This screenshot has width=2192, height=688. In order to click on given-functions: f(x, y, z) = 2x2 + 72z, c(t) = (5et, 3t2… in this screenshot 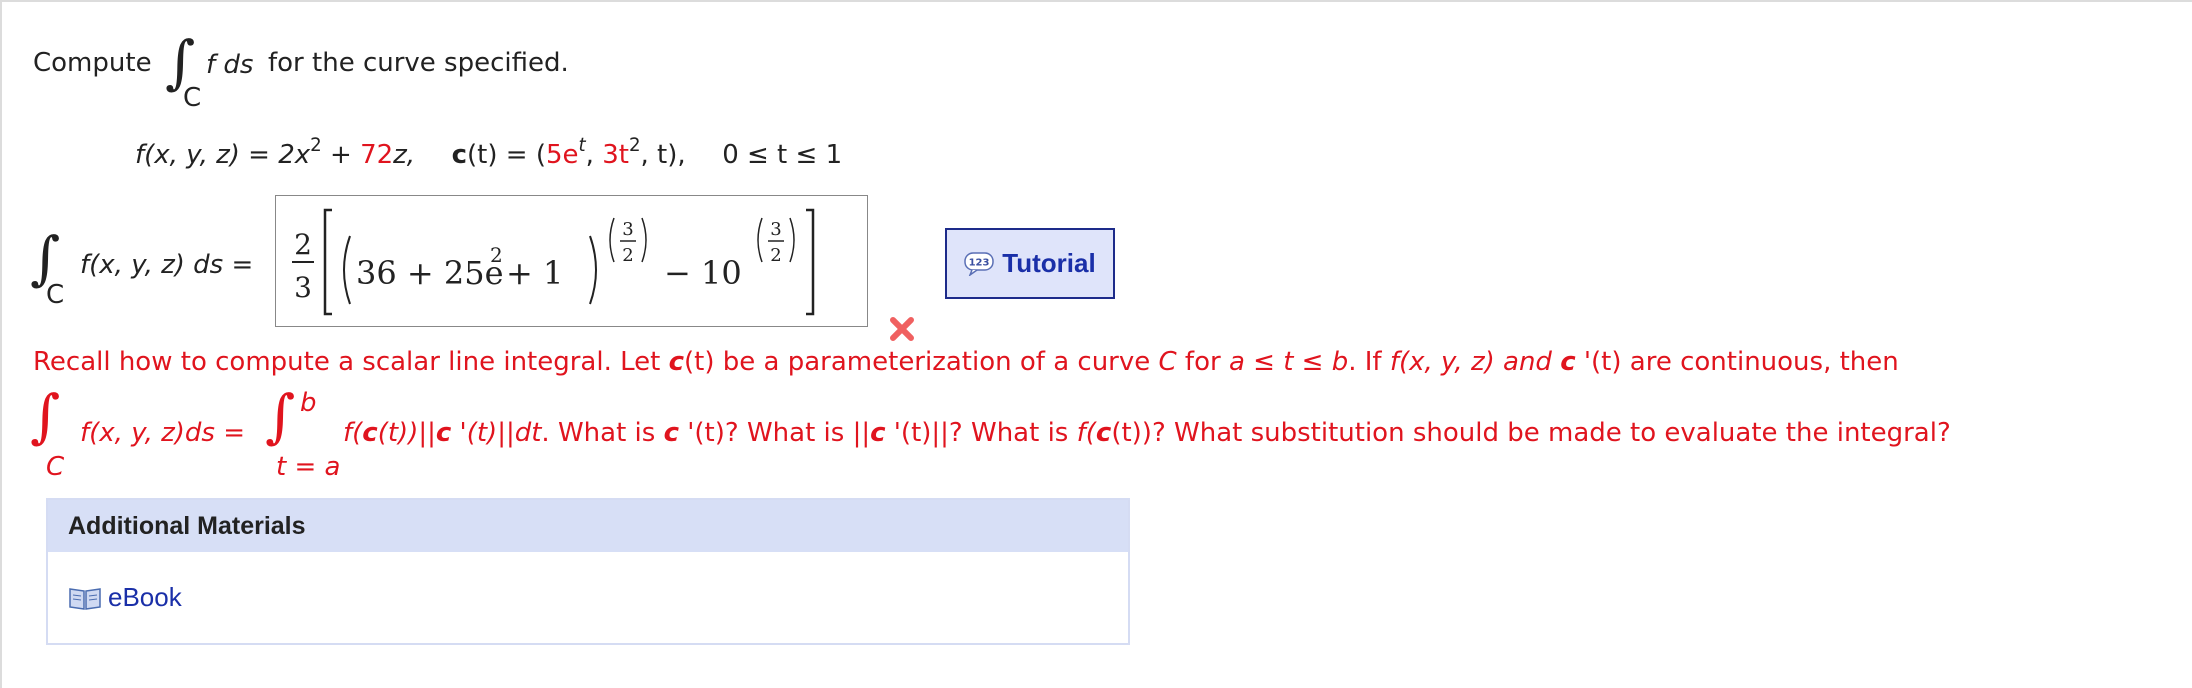, I will do `click(489, 152)`.